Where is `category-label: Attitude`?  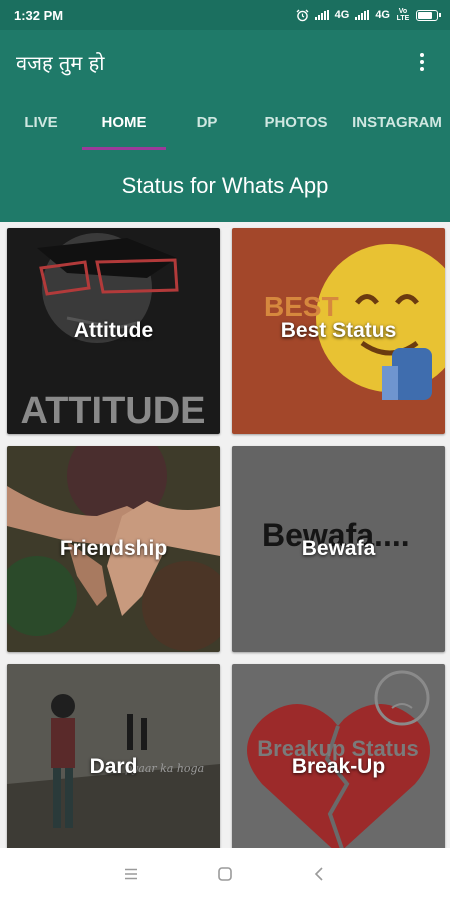
category-label: Attitude is located at coordinates (113, 330).